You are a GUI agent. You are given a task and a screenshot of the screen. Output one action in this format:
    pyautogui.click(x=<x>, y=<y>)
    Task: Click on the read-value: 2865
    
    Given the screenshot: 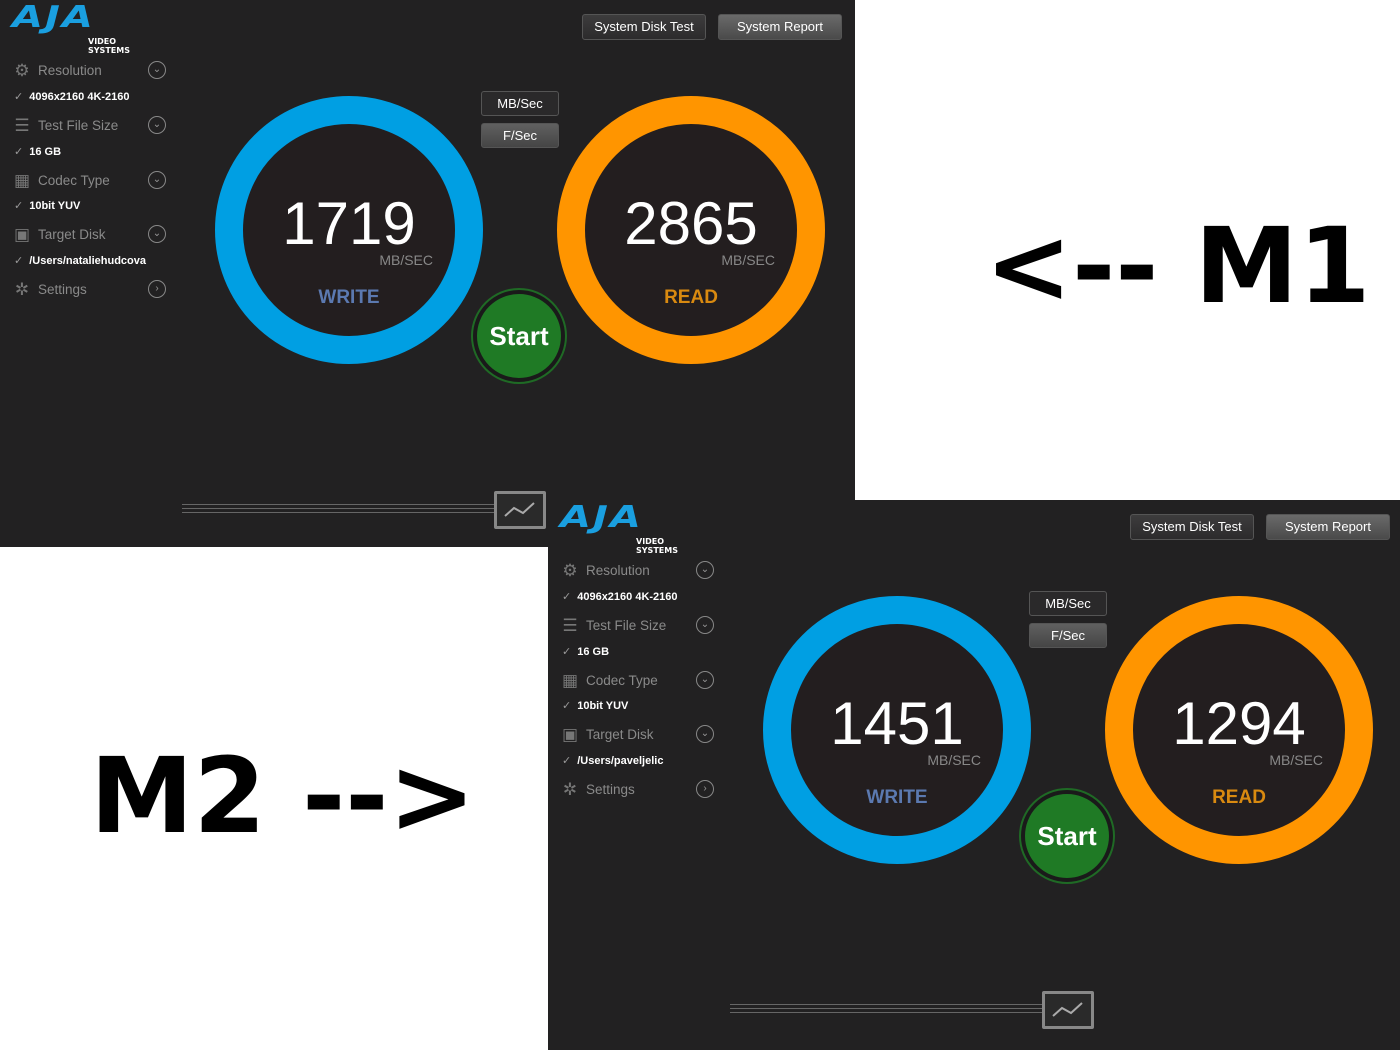 What is the action you would take?
    pyautogui.click(x=691, y=223)
    